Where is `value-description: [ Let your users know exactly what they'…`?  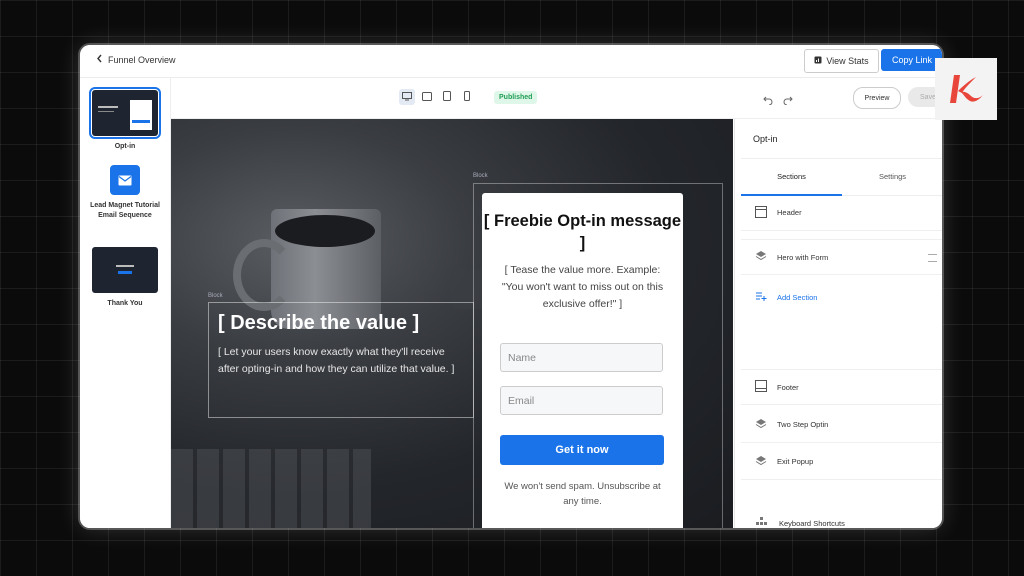
value-description: [ Let your users know exactly what they'… is located at coordinates (336, 360).